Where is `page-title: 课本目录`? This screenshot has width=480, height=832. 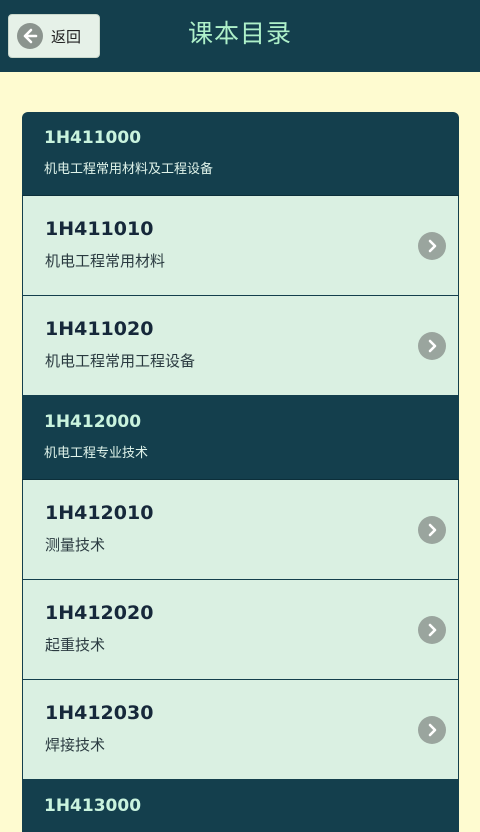 page-title: 课本目录 is located at coordinates (239, 33).